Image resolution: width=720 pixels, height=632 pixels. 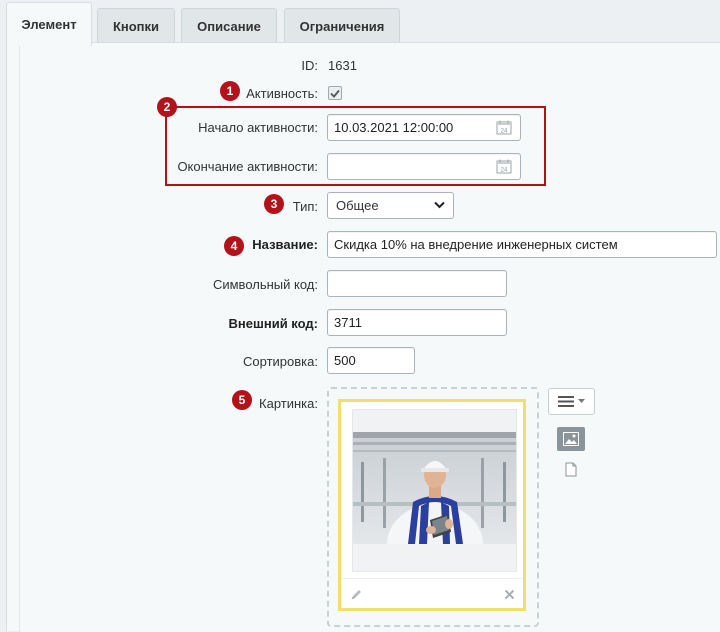 I want to click on marker-badge: 1, so click(x=230, y=91).